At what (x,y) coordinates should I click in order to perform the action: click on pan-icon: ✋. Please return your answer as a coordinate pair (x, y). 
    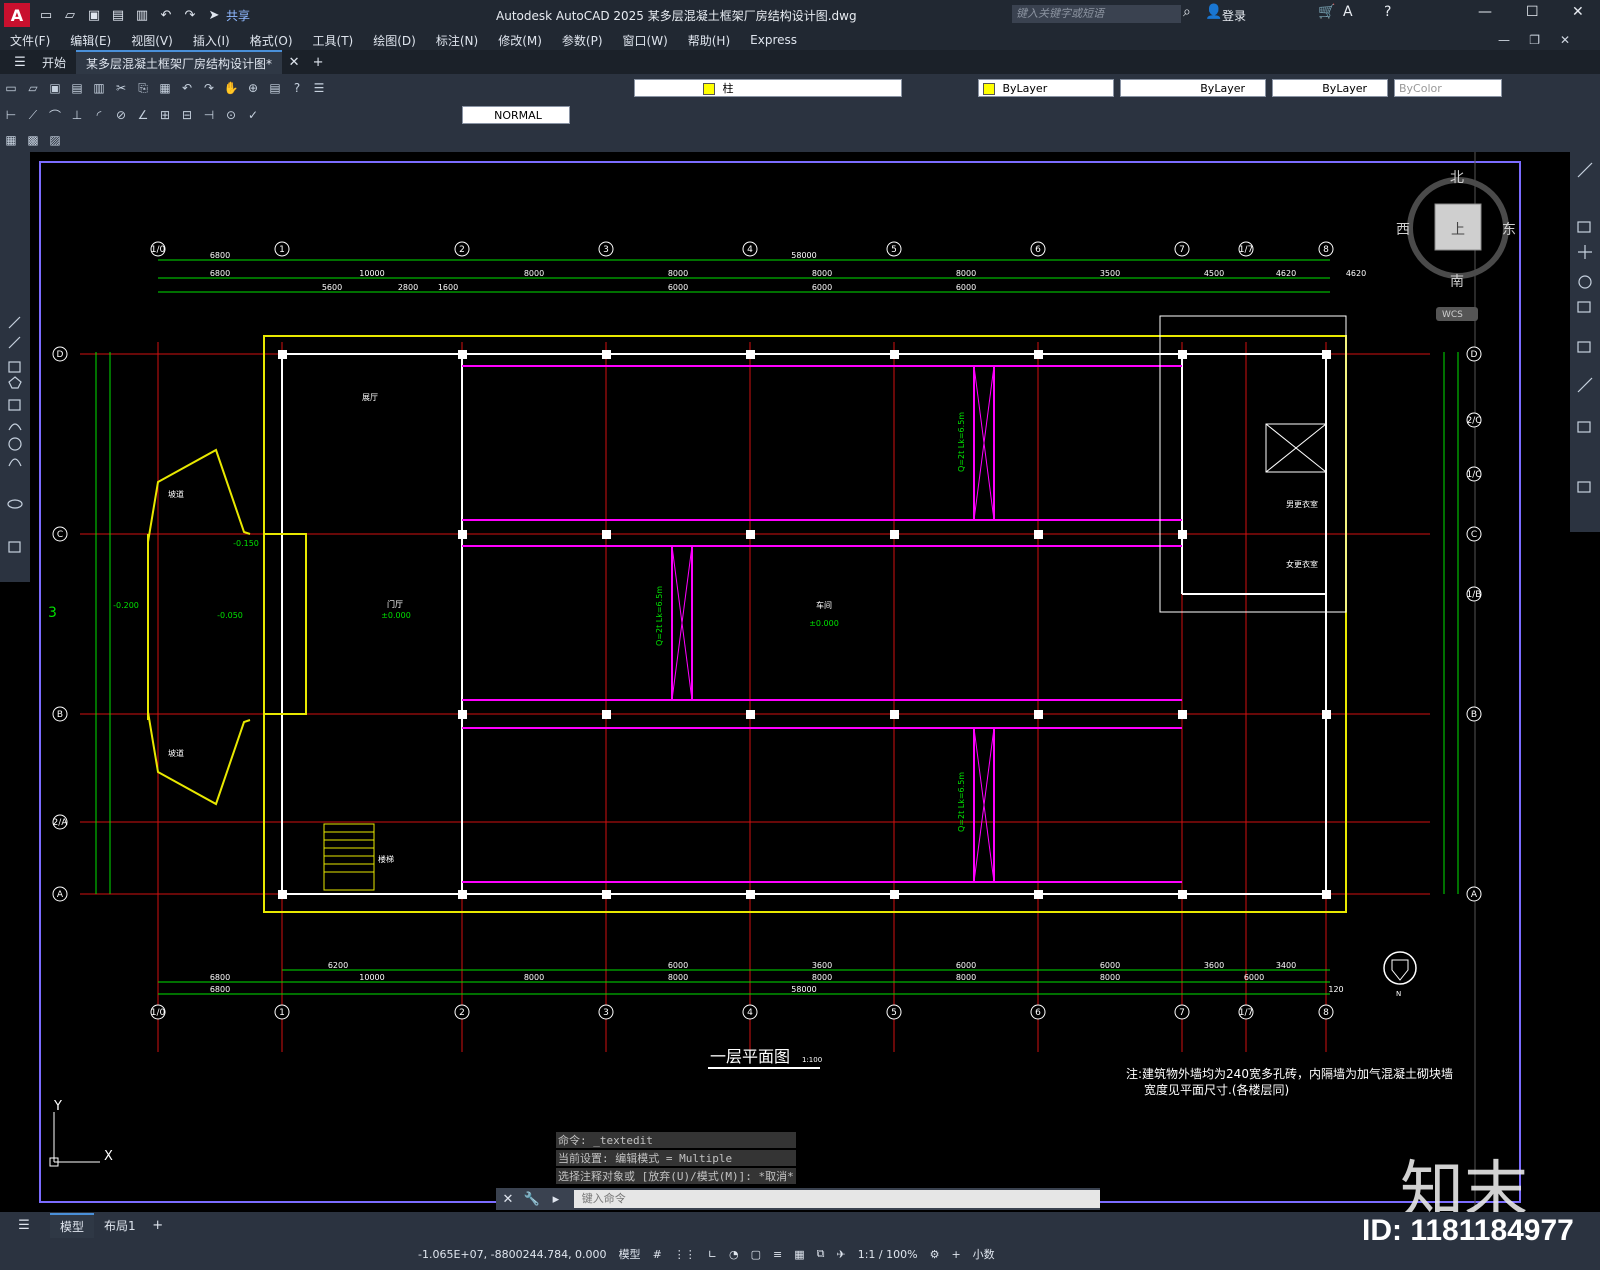
    Looking at the image, I should click on (231, 88).